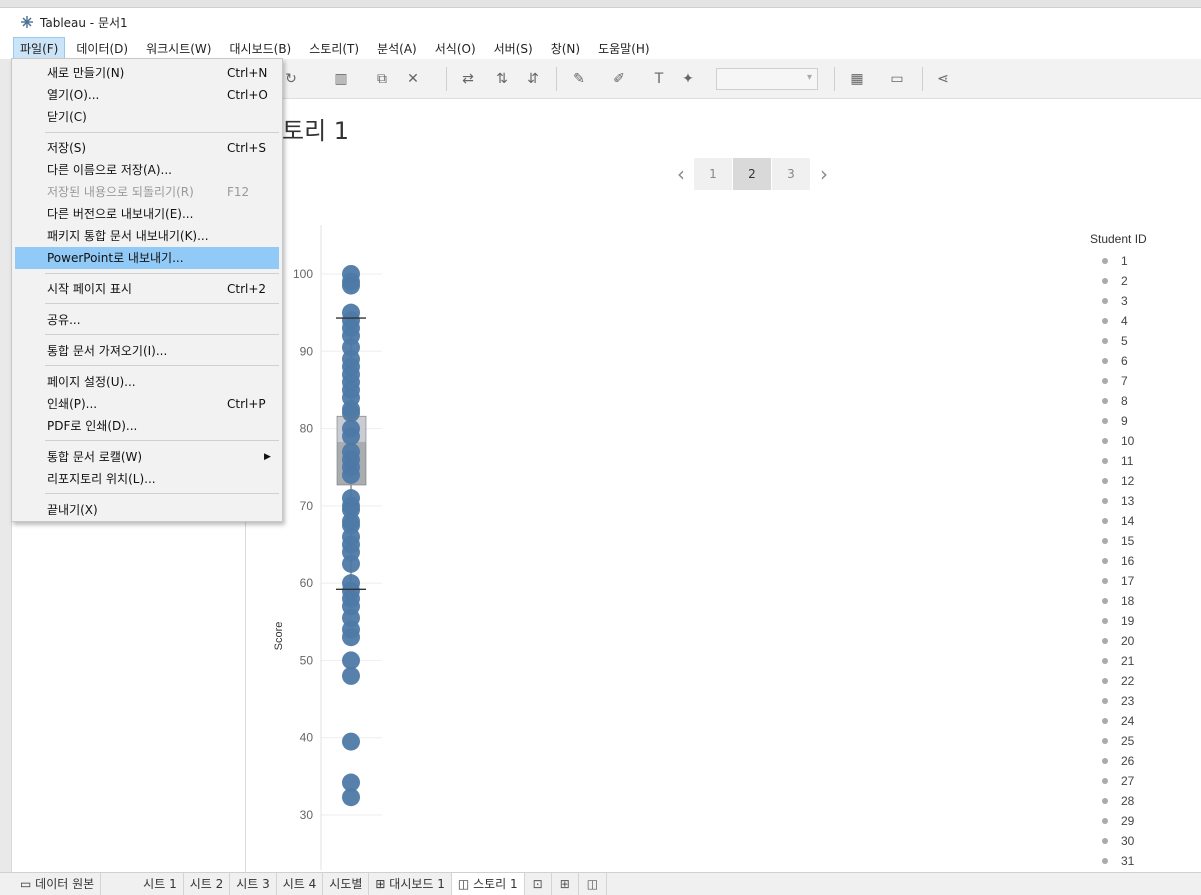  I want to click on legend-item: 29, so click(1118, 821).